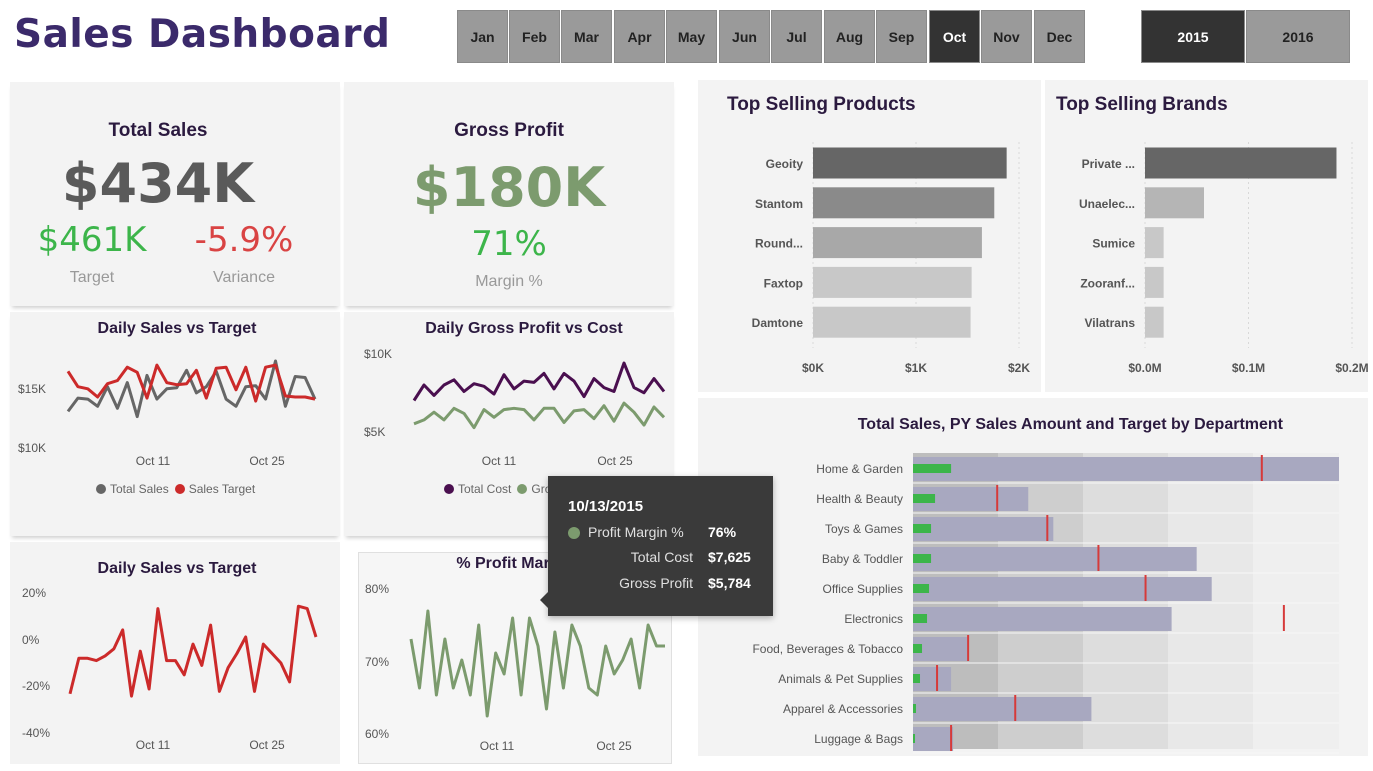 The height and width of the screenshot is (771, 1373). I want to click on x-axis-tick: $0K, so click(813, 368).